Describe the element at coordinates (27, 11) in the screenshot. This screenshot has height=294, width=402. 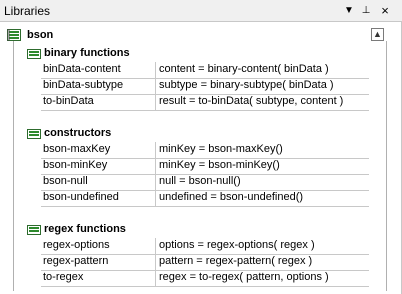
I see `panel-title: Libraries` at that location.